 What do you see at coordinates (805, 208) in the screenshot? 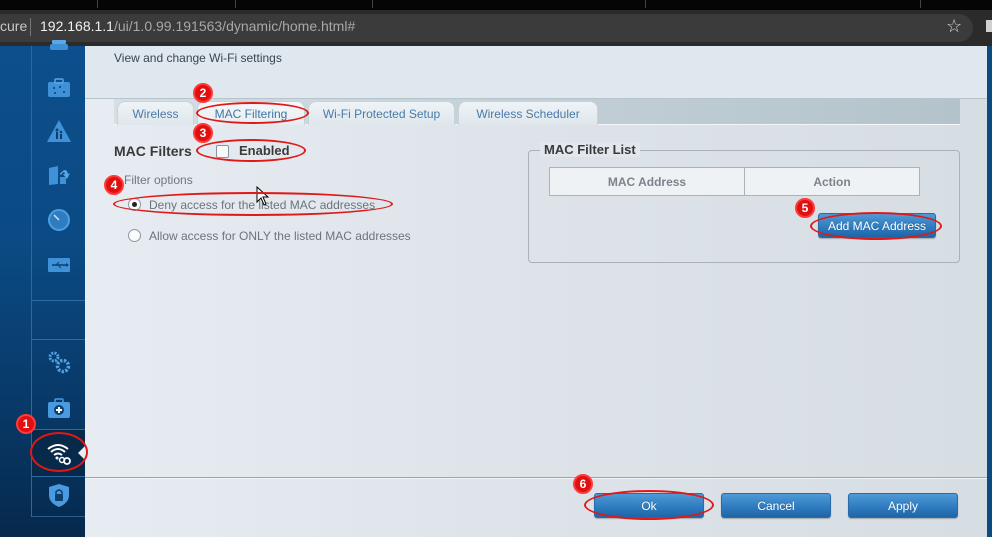
I see `annotation-number: 5` at bounding box center [805, 208].